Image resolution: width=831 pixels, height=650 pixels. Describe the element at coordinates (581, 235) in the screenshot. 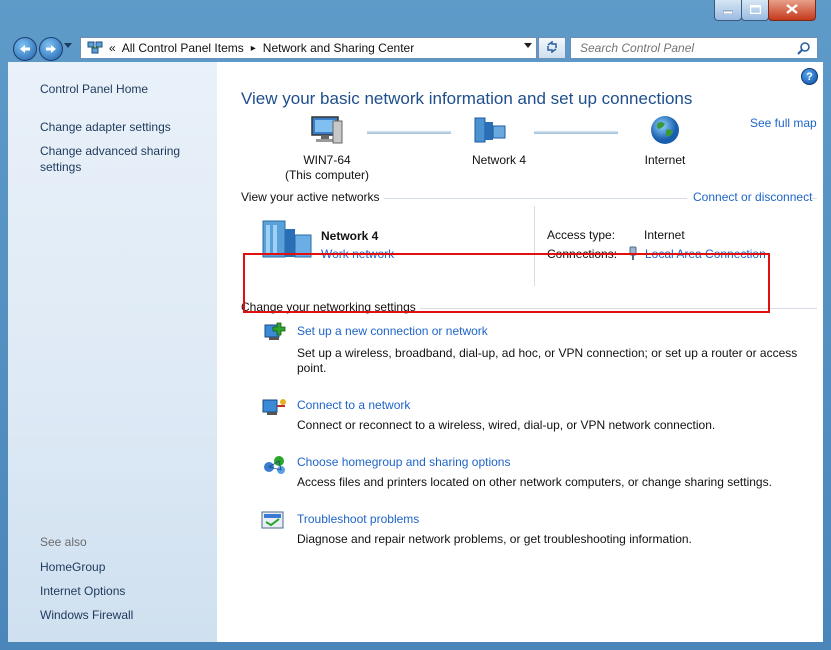

I see `access-type-label: Access type:` at that location.